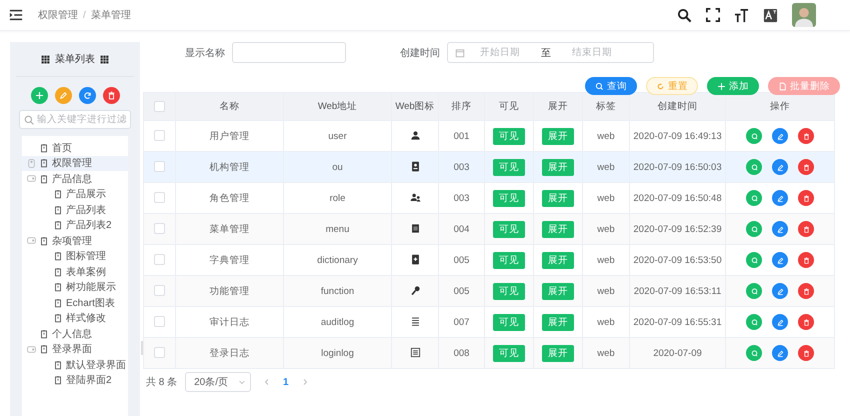  I want to click on pencil-icon, so click(780, 198).